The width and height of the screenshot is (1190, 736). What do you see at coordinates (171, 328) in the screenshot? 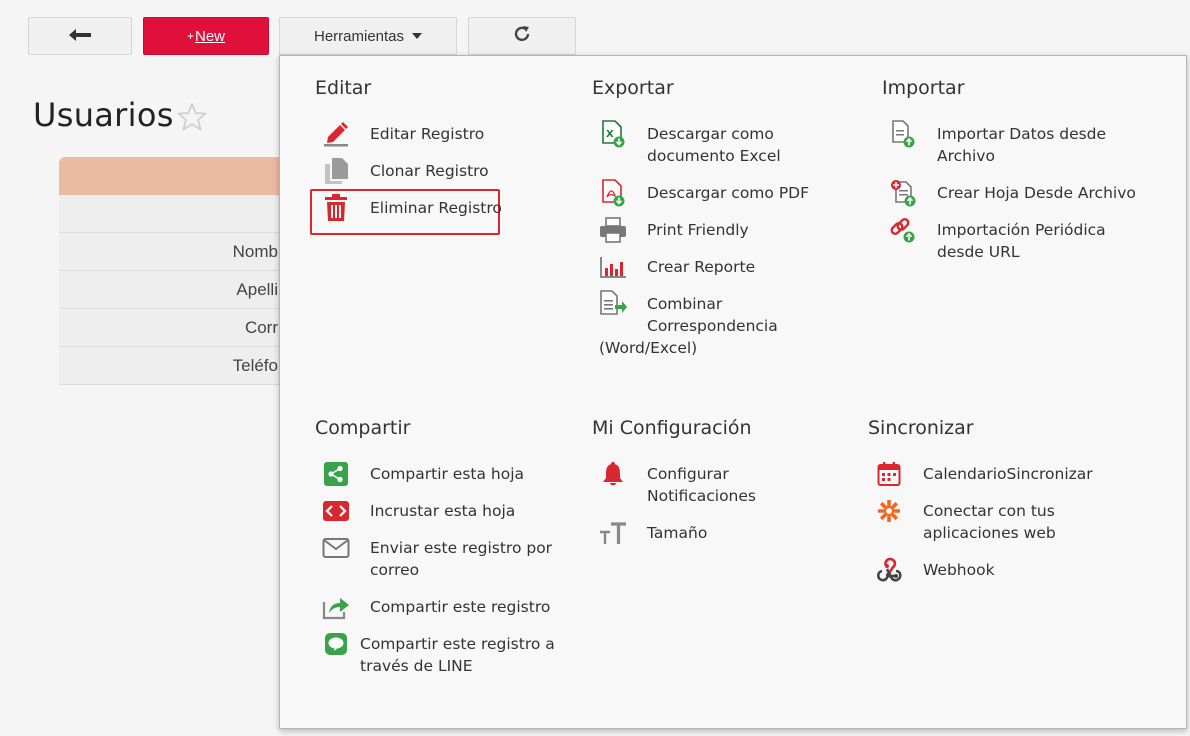
I see `field-label-correo: Corr` at bounding box center [171, 328].